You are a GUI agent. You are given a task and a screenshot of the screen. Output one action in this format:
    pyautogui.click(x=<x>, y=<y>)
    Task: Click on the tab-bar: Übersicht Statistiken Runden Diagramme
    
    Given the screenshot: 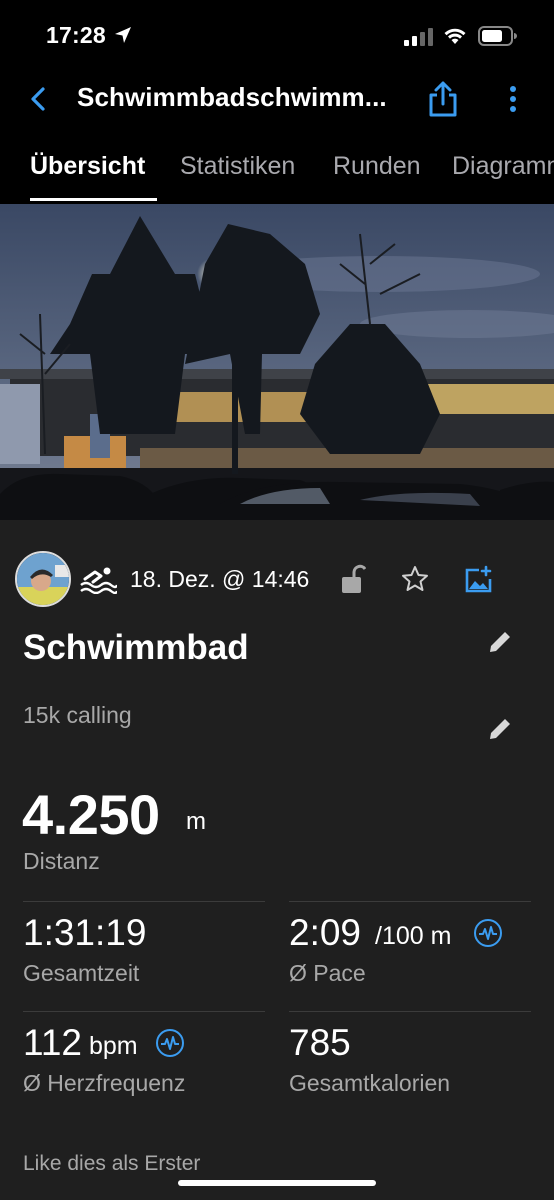 What is the action you would take?
    pyautogui.click(x=277, y=168)
    